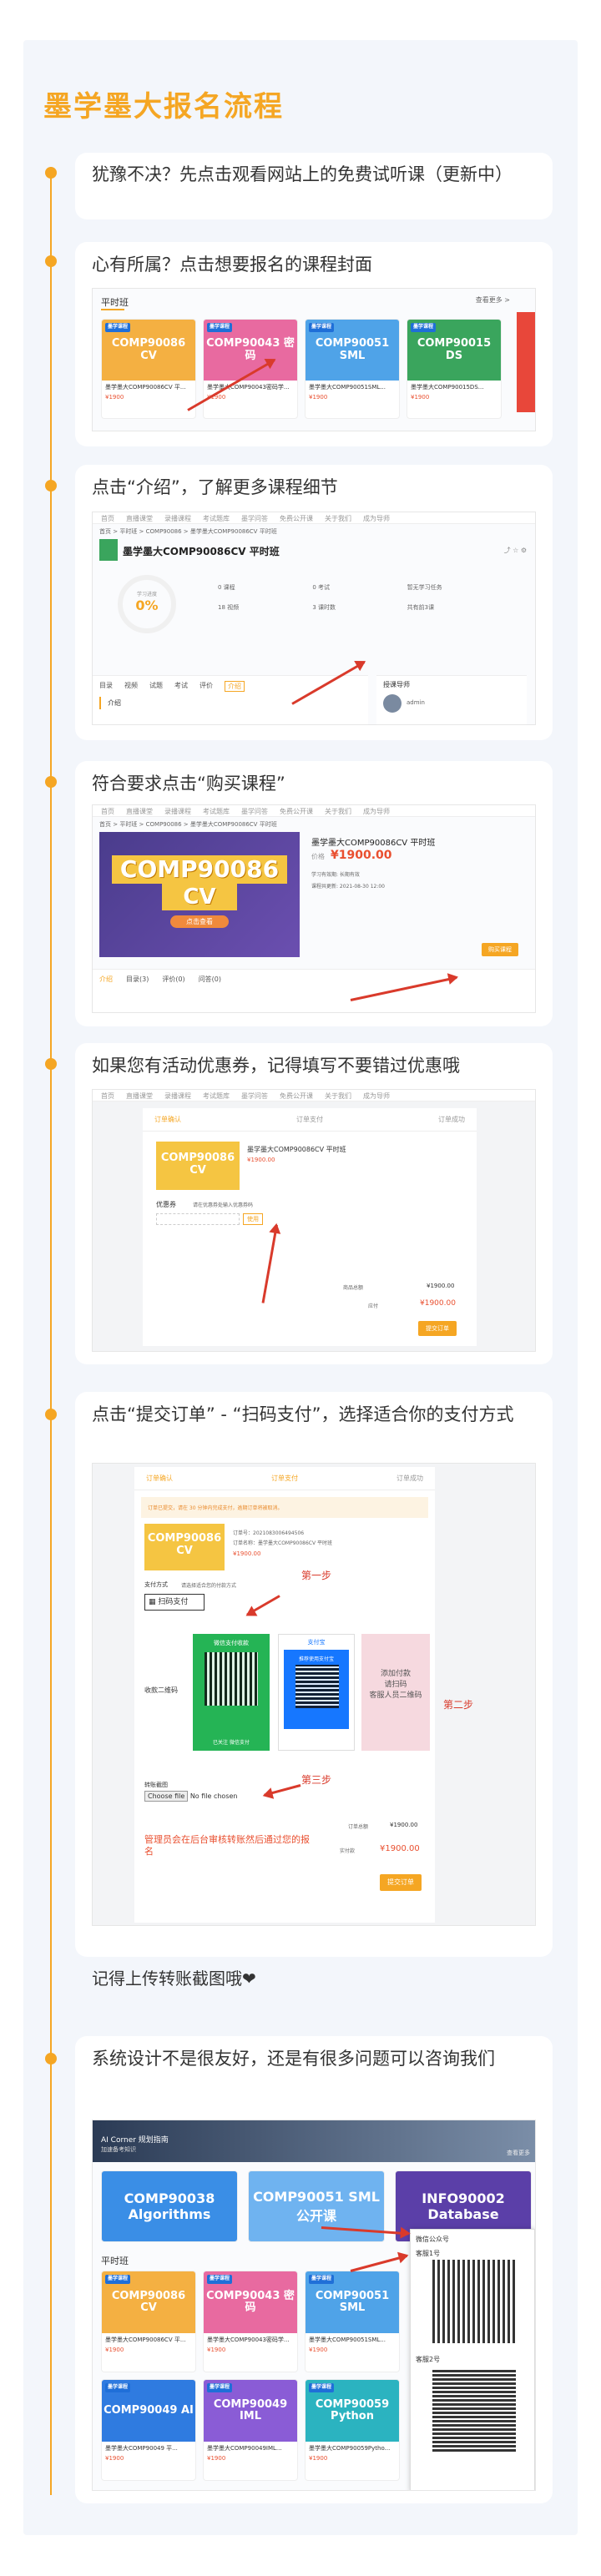 The width and height of the screenshot is (601, 2576). Describe the element at coordinates (190, 1796) in the screenshot. I see `upload-field: Choose file No file chosen` at that location.